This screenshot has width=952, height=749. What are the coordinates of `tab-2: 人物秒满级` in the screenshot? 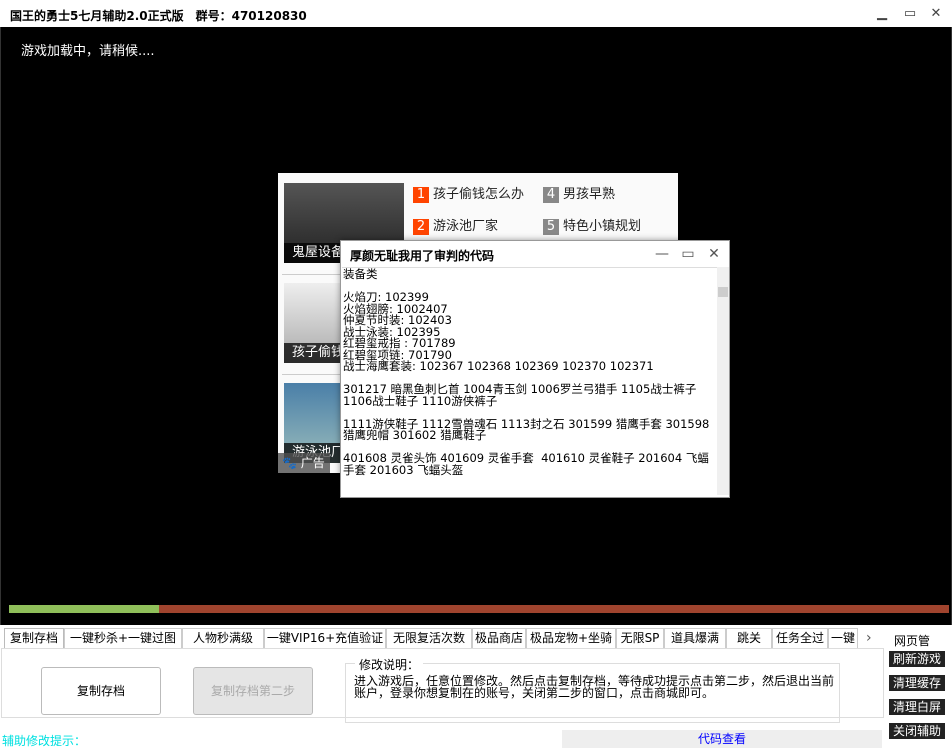 It's located at (223, 638).